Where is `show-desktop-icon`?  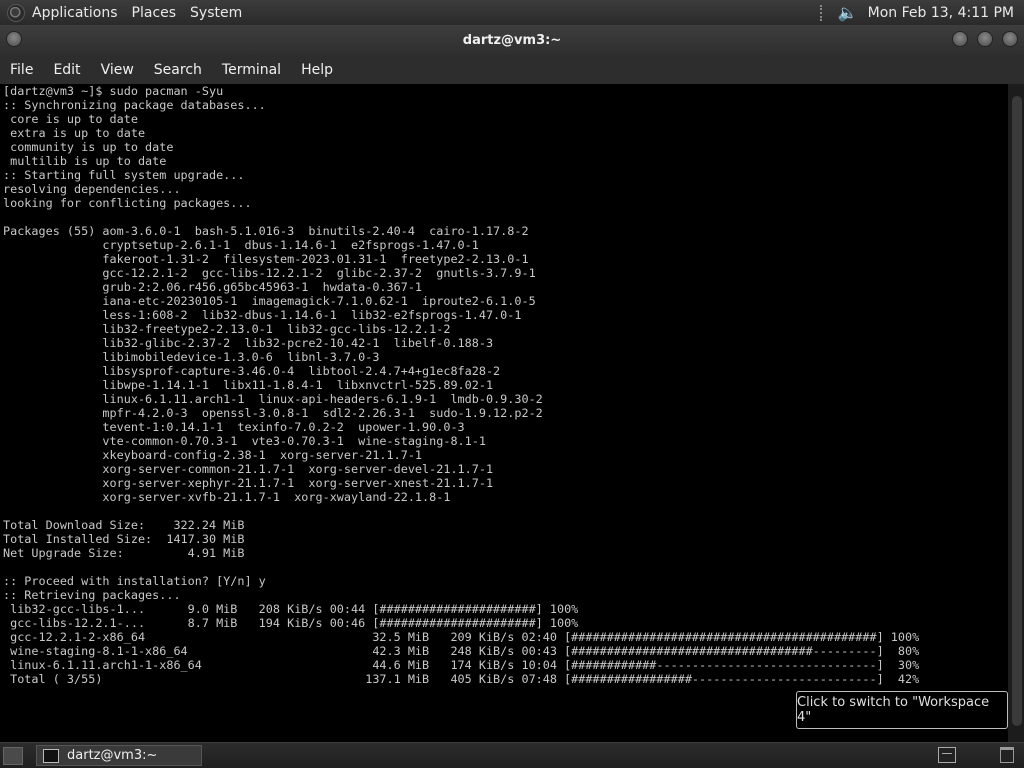 show-desktop-icon is located at coordinates (13, 756).